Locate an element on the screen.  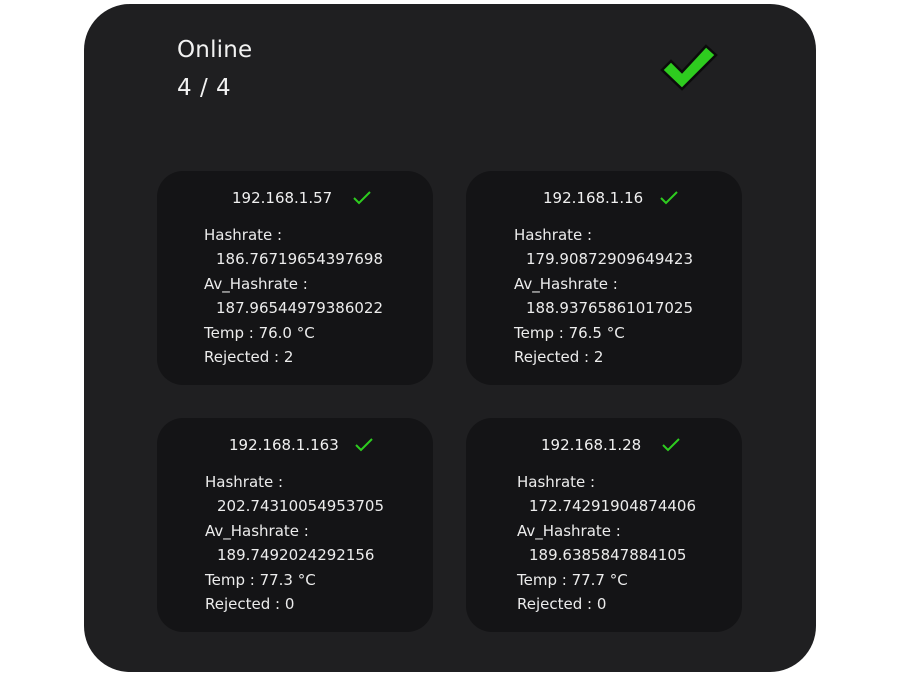
av-hashrate-value: 188.93765861017025 is located at coordinates (610, 308).